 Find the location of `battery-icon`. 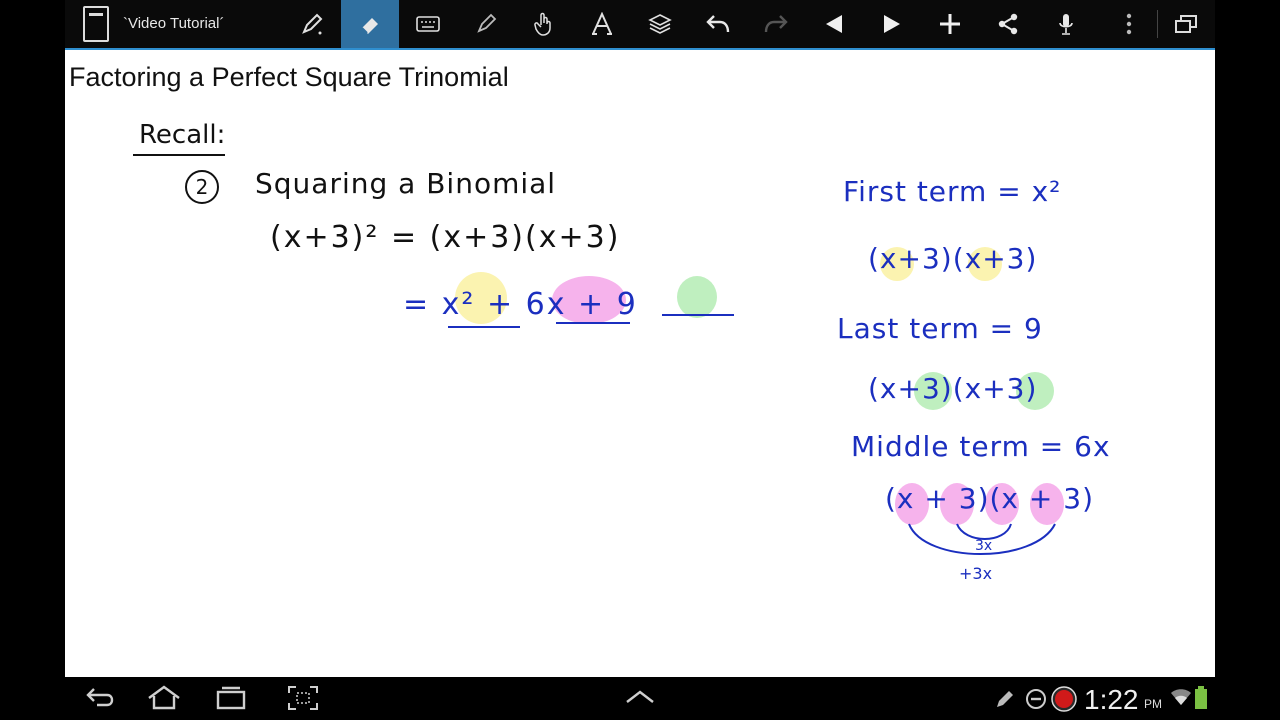

battery-icon is located at coordinates (1201, 700).